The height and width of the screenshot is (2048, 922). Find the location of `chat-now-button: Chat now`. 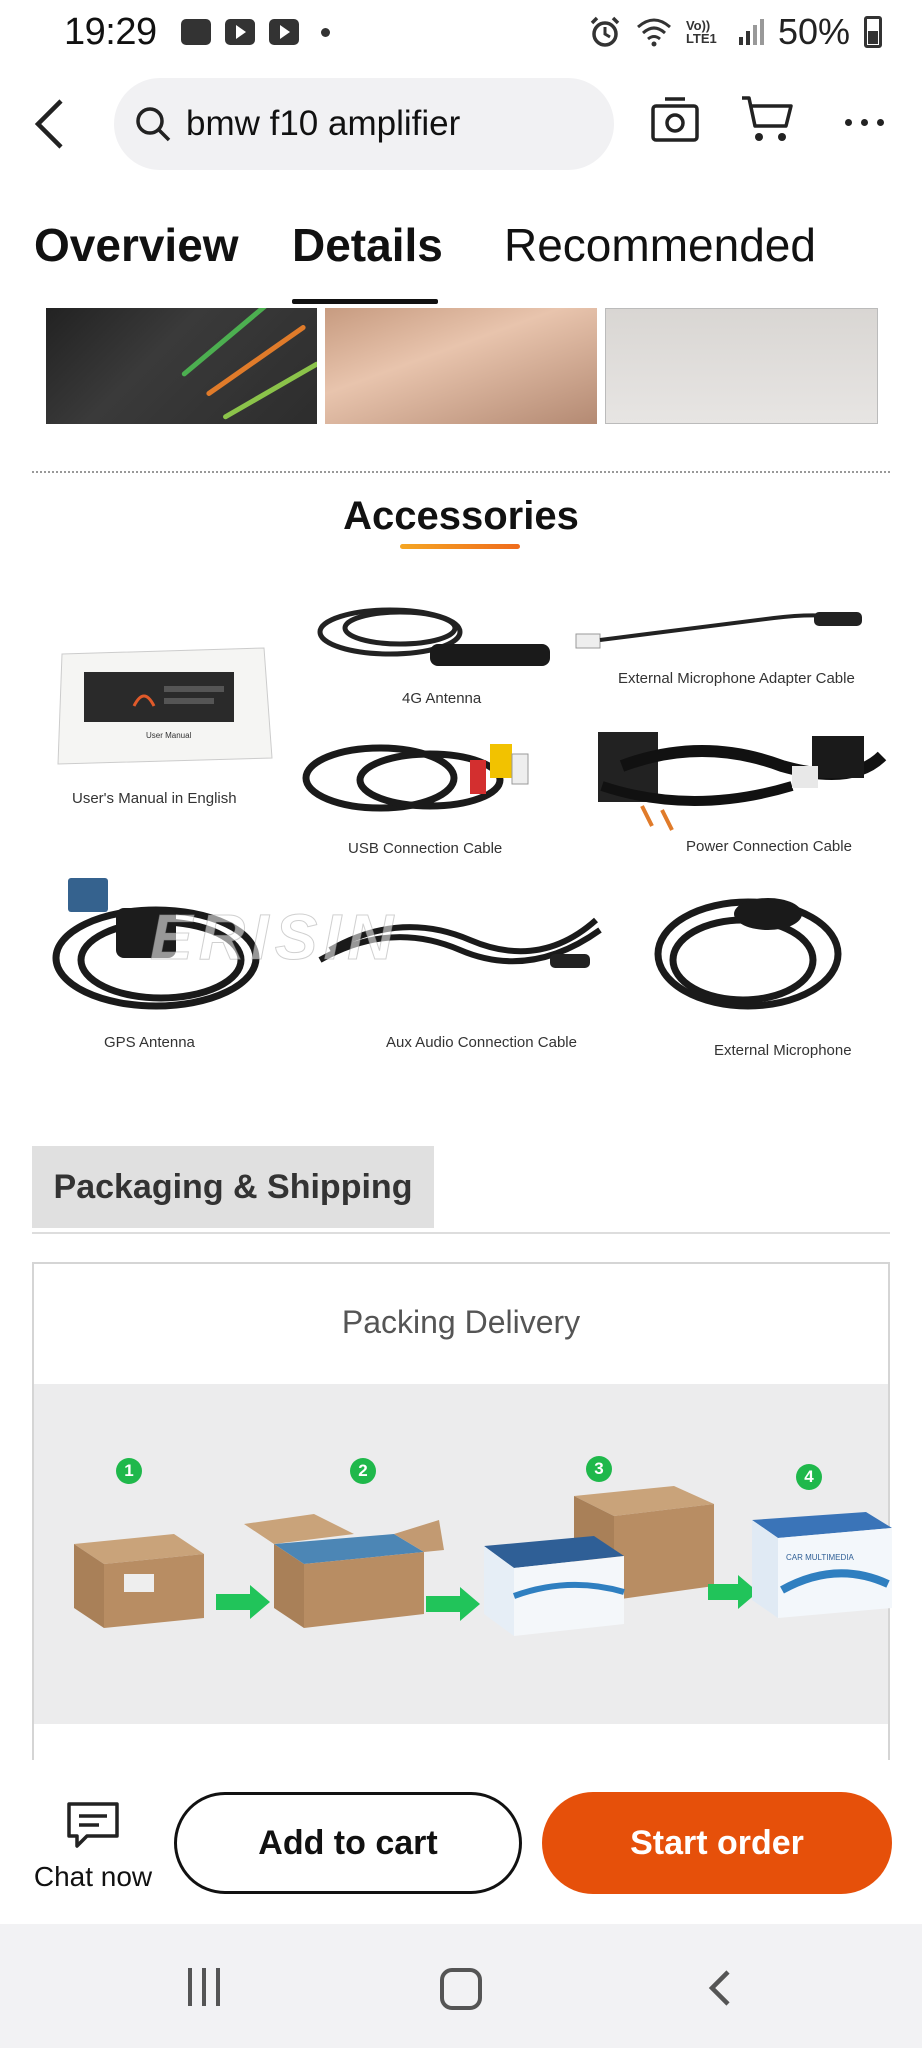

chat-now-button: Chat now is located at coordinates (93, 1848).